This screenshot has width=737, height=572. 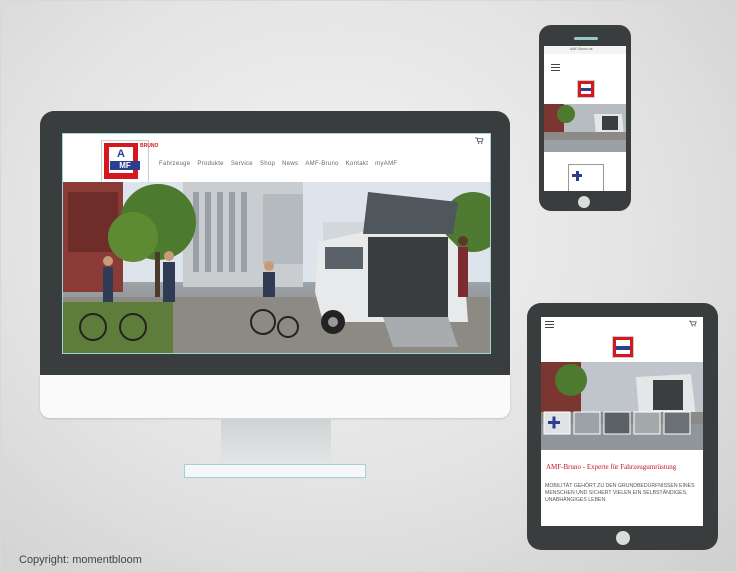 I want to click on nav-item-news: News, so click(x=290, y=164).